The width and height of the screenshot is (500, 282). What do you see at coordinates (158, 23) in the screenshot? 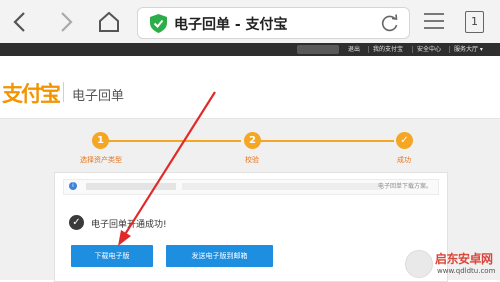
I see `secure-shield-icon` at bounding box center [158, 23].